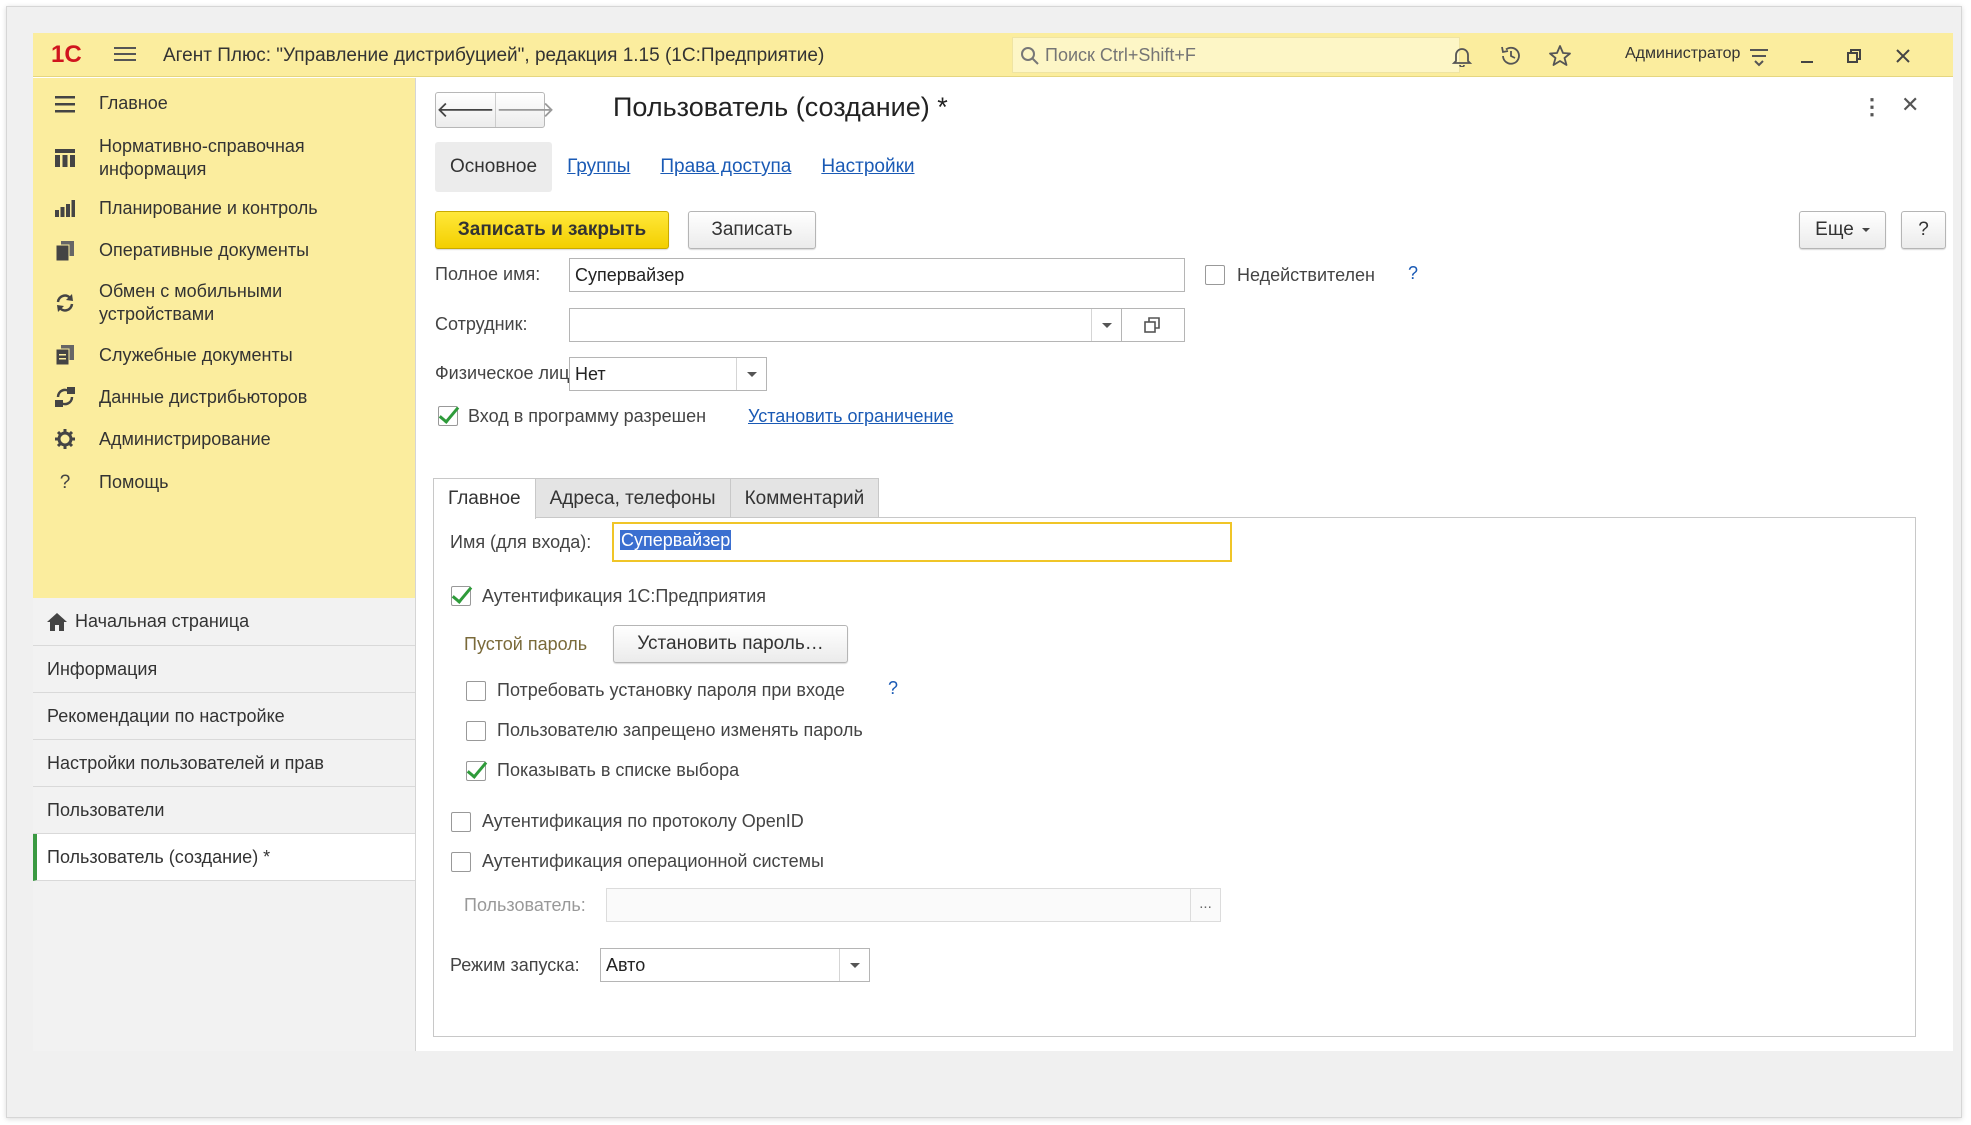  I want to click on section-distributors: Данные дистрибьюторов, so click(224, 397).